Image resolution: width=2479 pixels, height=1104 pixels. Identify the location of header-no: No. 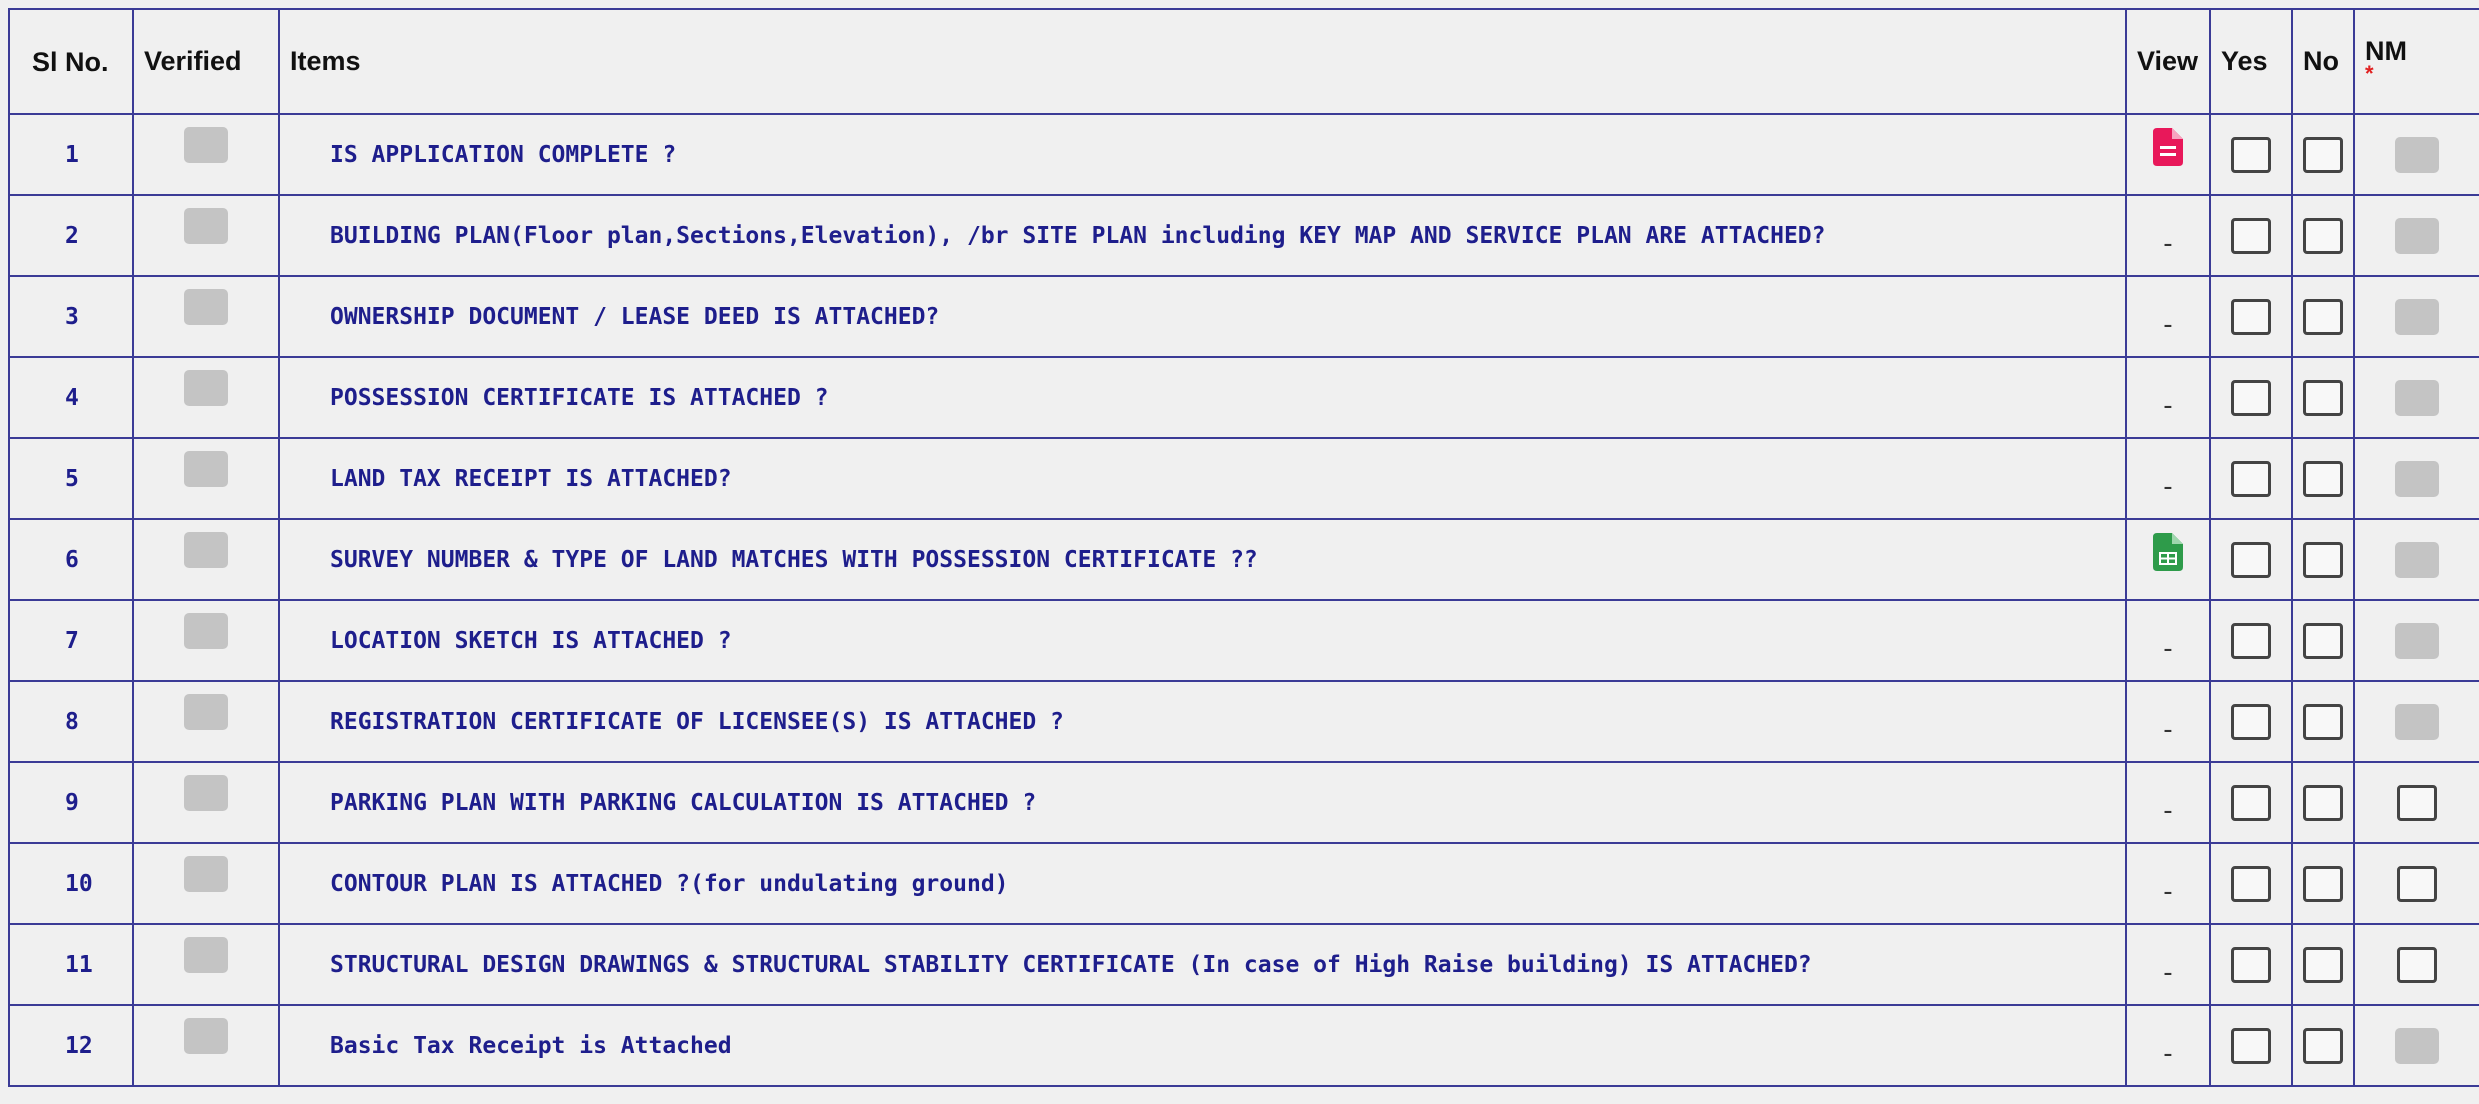
(2323, 61).